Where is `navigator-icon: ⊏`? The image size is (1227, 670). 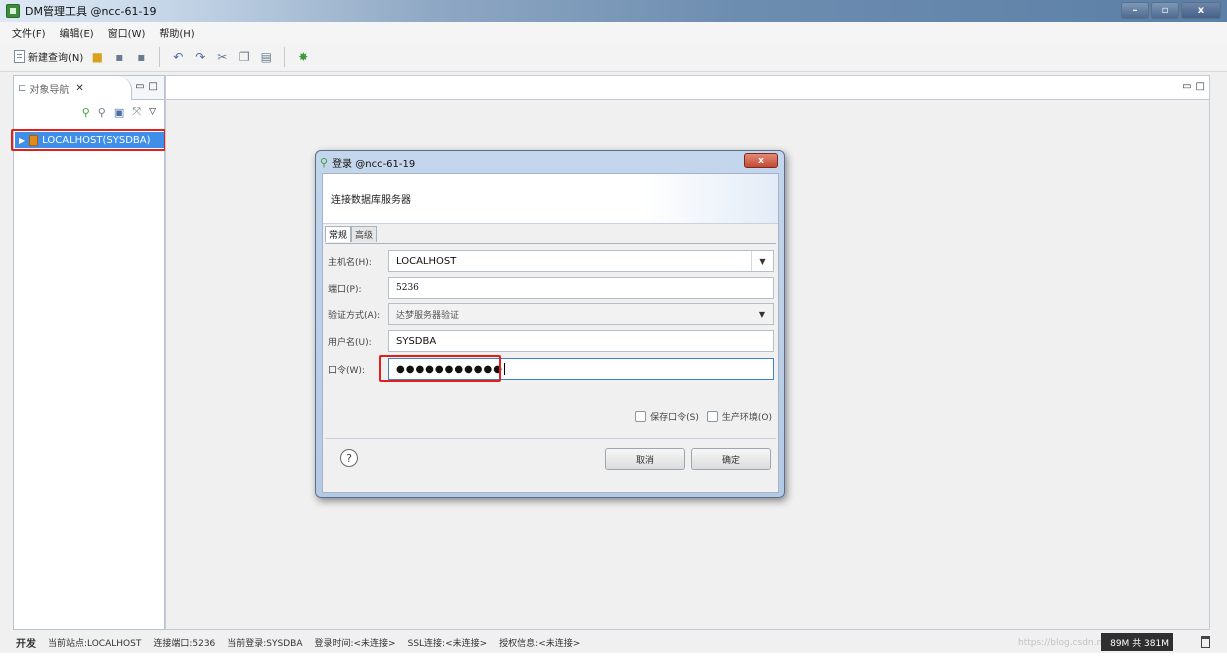
navigator-icon: ⊏ is located at coordinates (22, 88).